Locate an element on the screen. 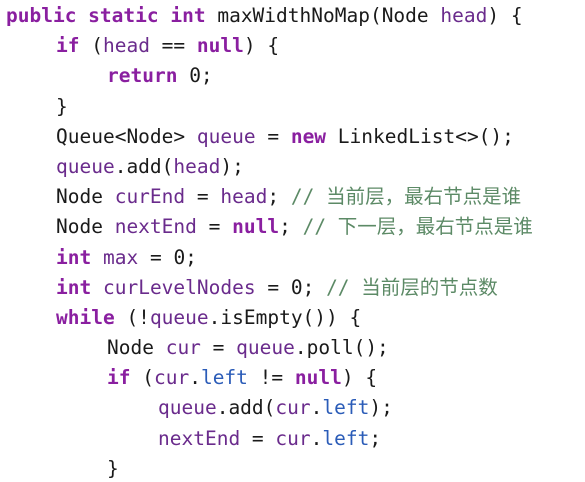  code-line: int max = 0; is located at coordinates (295, 258).